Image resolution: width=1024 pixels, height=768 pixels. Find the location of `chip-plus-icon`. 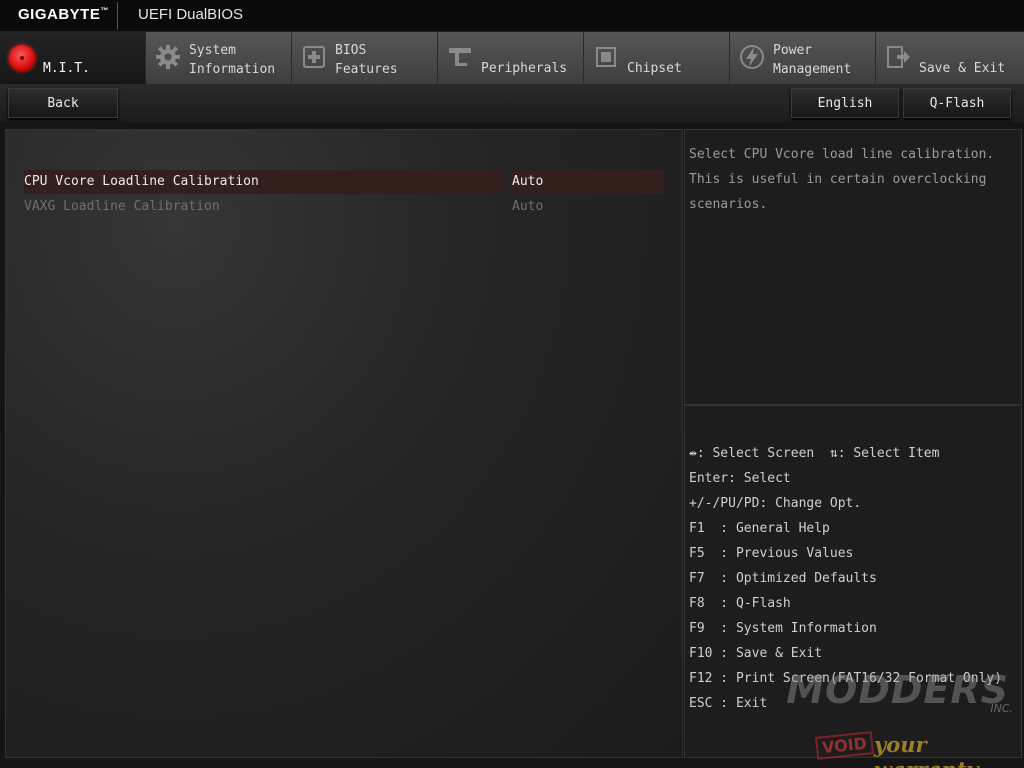

chip-plus-icon is located at coordinates (314, 57).